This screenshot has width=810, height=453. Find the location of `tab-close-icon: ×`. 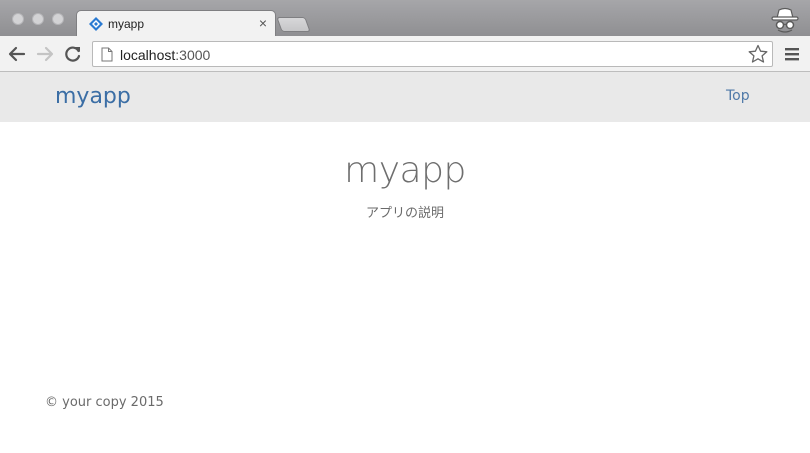

tab-close-icon: × is located at coordinates (263, 23).